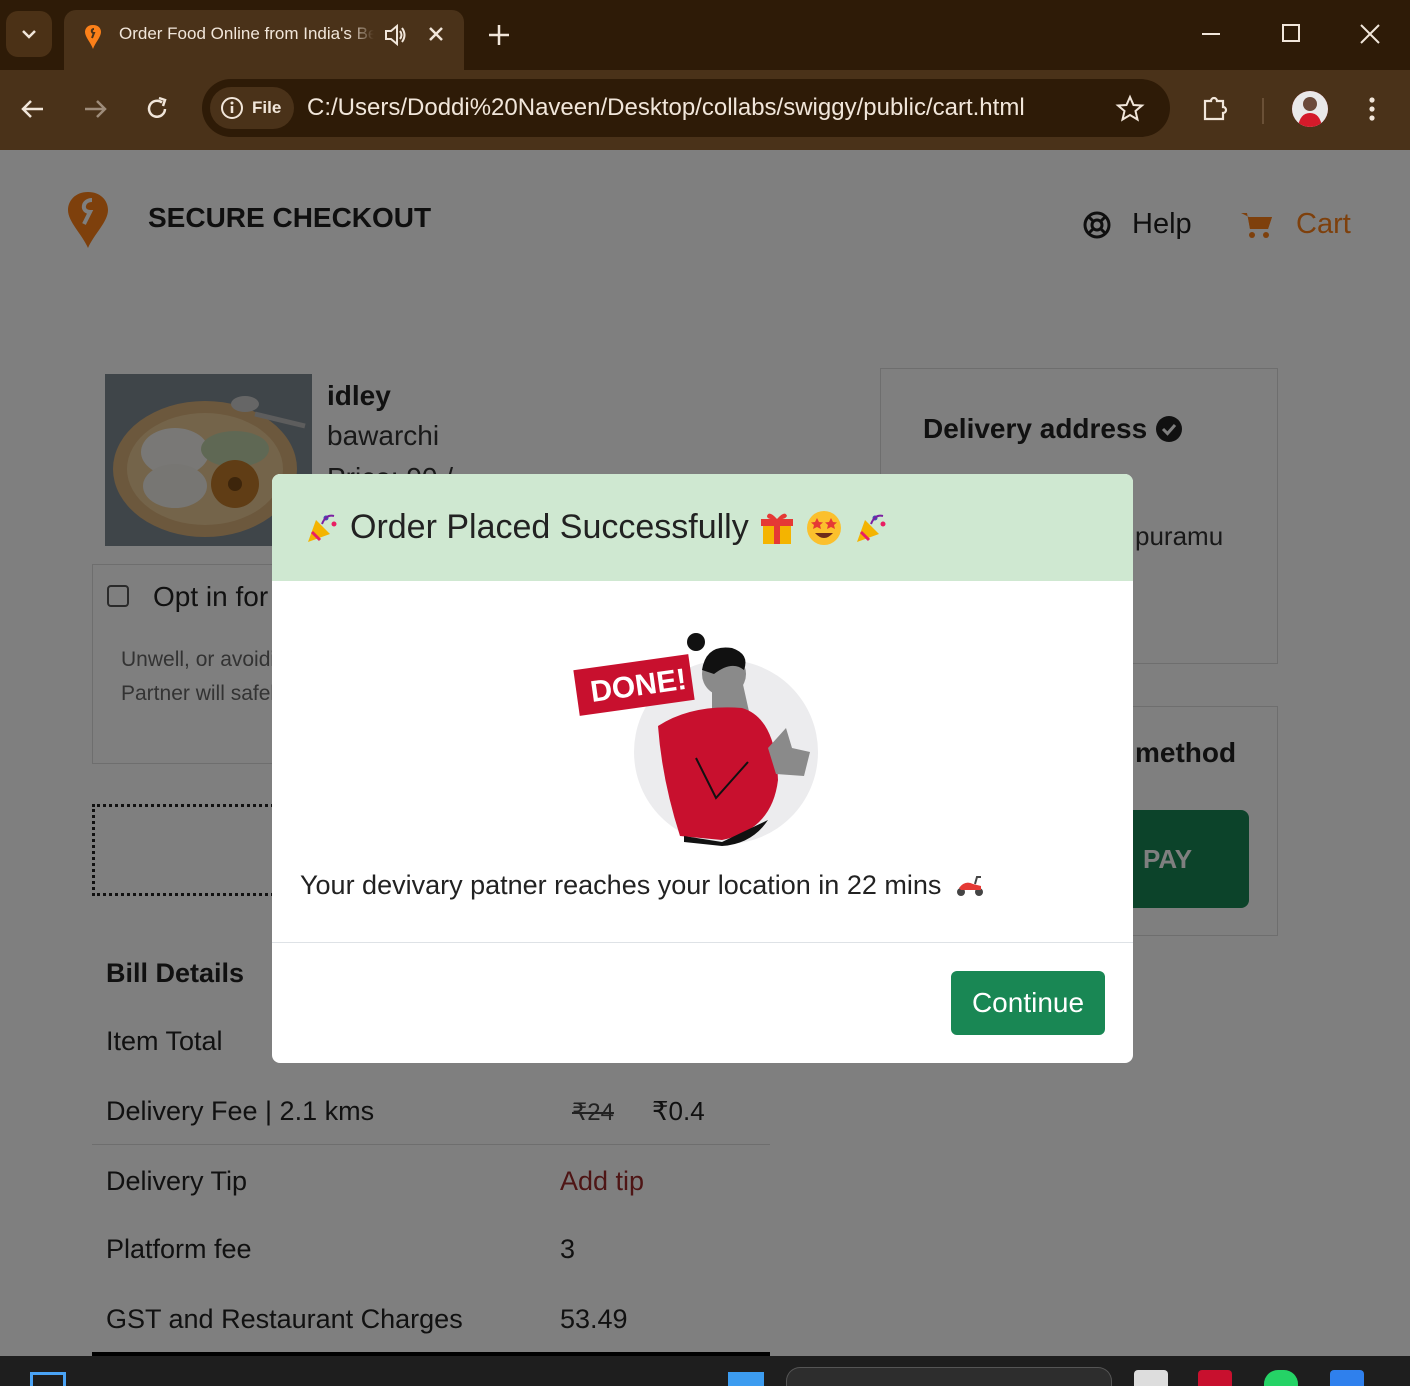 The width and height of the screenshot is (1410, 1386). I want to click on swiggy-favicon-icon, so click(93, 39).